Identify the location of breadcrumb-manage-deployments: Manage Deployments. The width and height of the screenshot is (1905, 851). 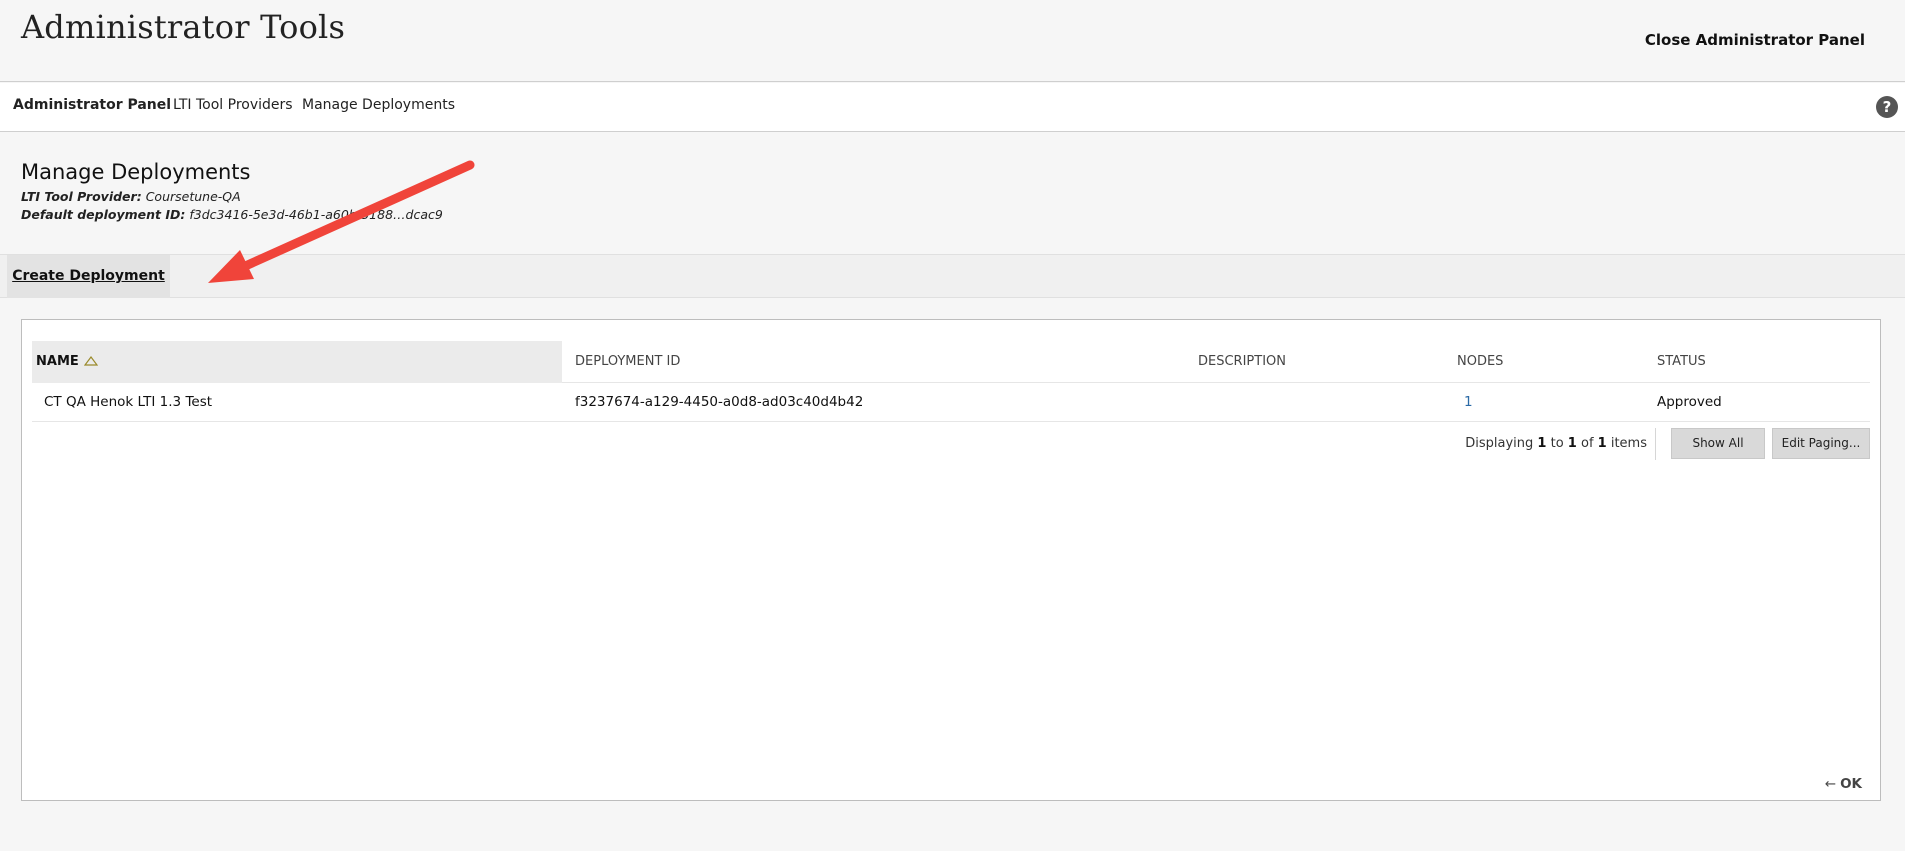
(378, 105).